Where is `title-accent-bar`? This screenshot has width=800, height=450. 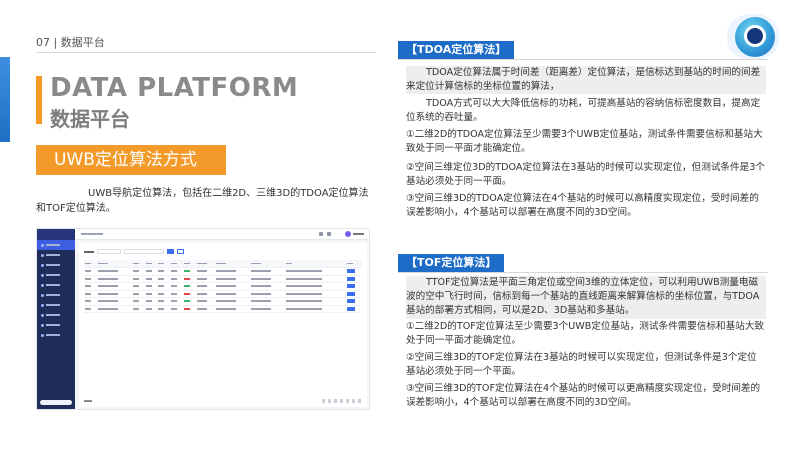
title-accent-bar is located at coordinates (39, 100).